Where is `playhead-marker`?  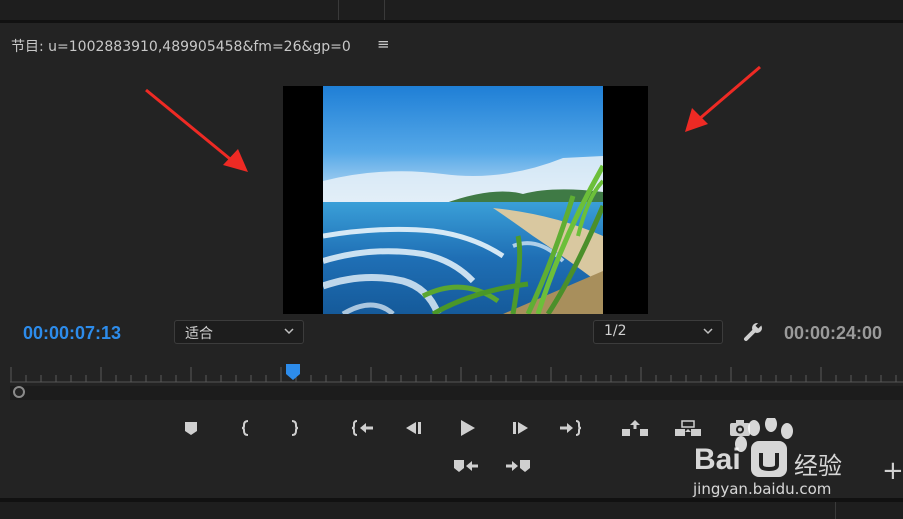 playhead-marker is located at coordinates (293, 372).